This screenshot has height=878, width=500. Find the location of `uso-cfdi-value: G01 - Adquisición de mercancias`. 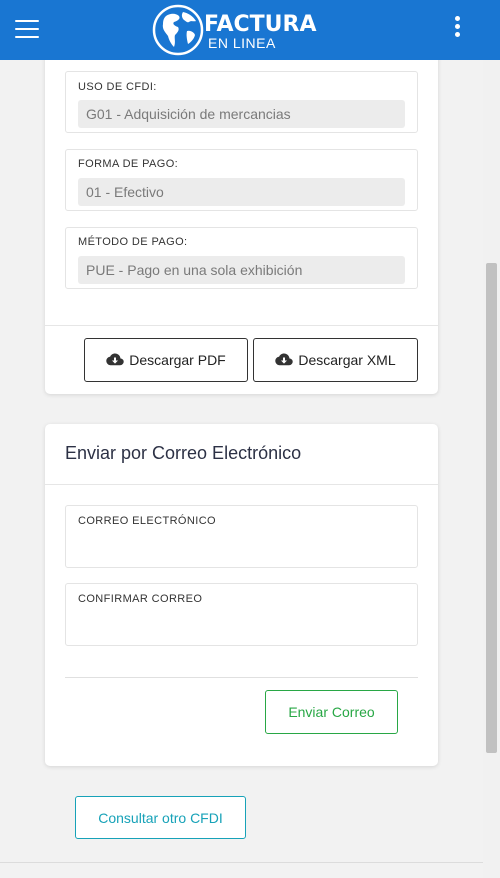

uso-cfdi-value: G01 - Adquisición de mercancias is located at coordinates (241, 114).